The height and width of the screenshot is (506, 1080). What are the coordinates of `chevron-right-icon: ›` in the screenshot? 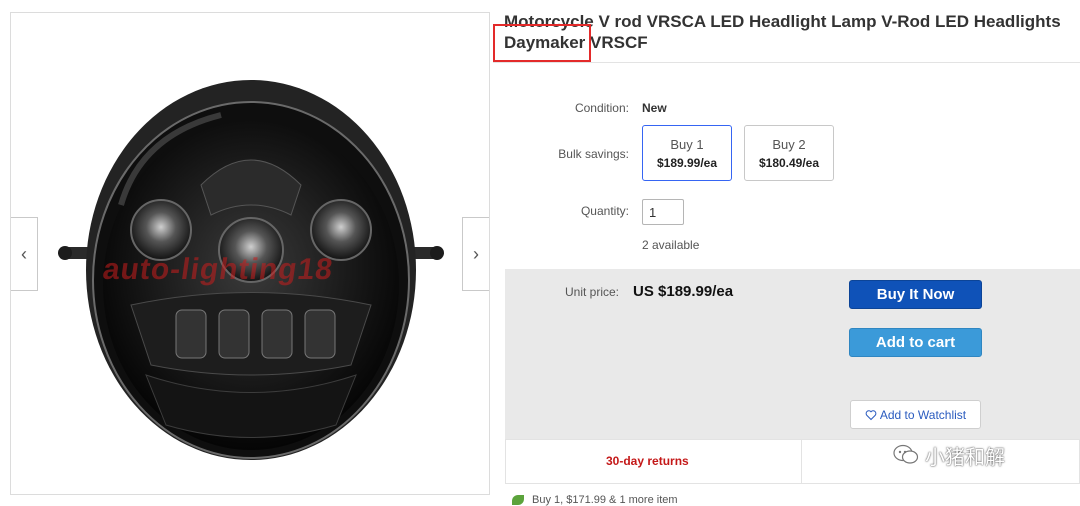 It's located at (476, 253).